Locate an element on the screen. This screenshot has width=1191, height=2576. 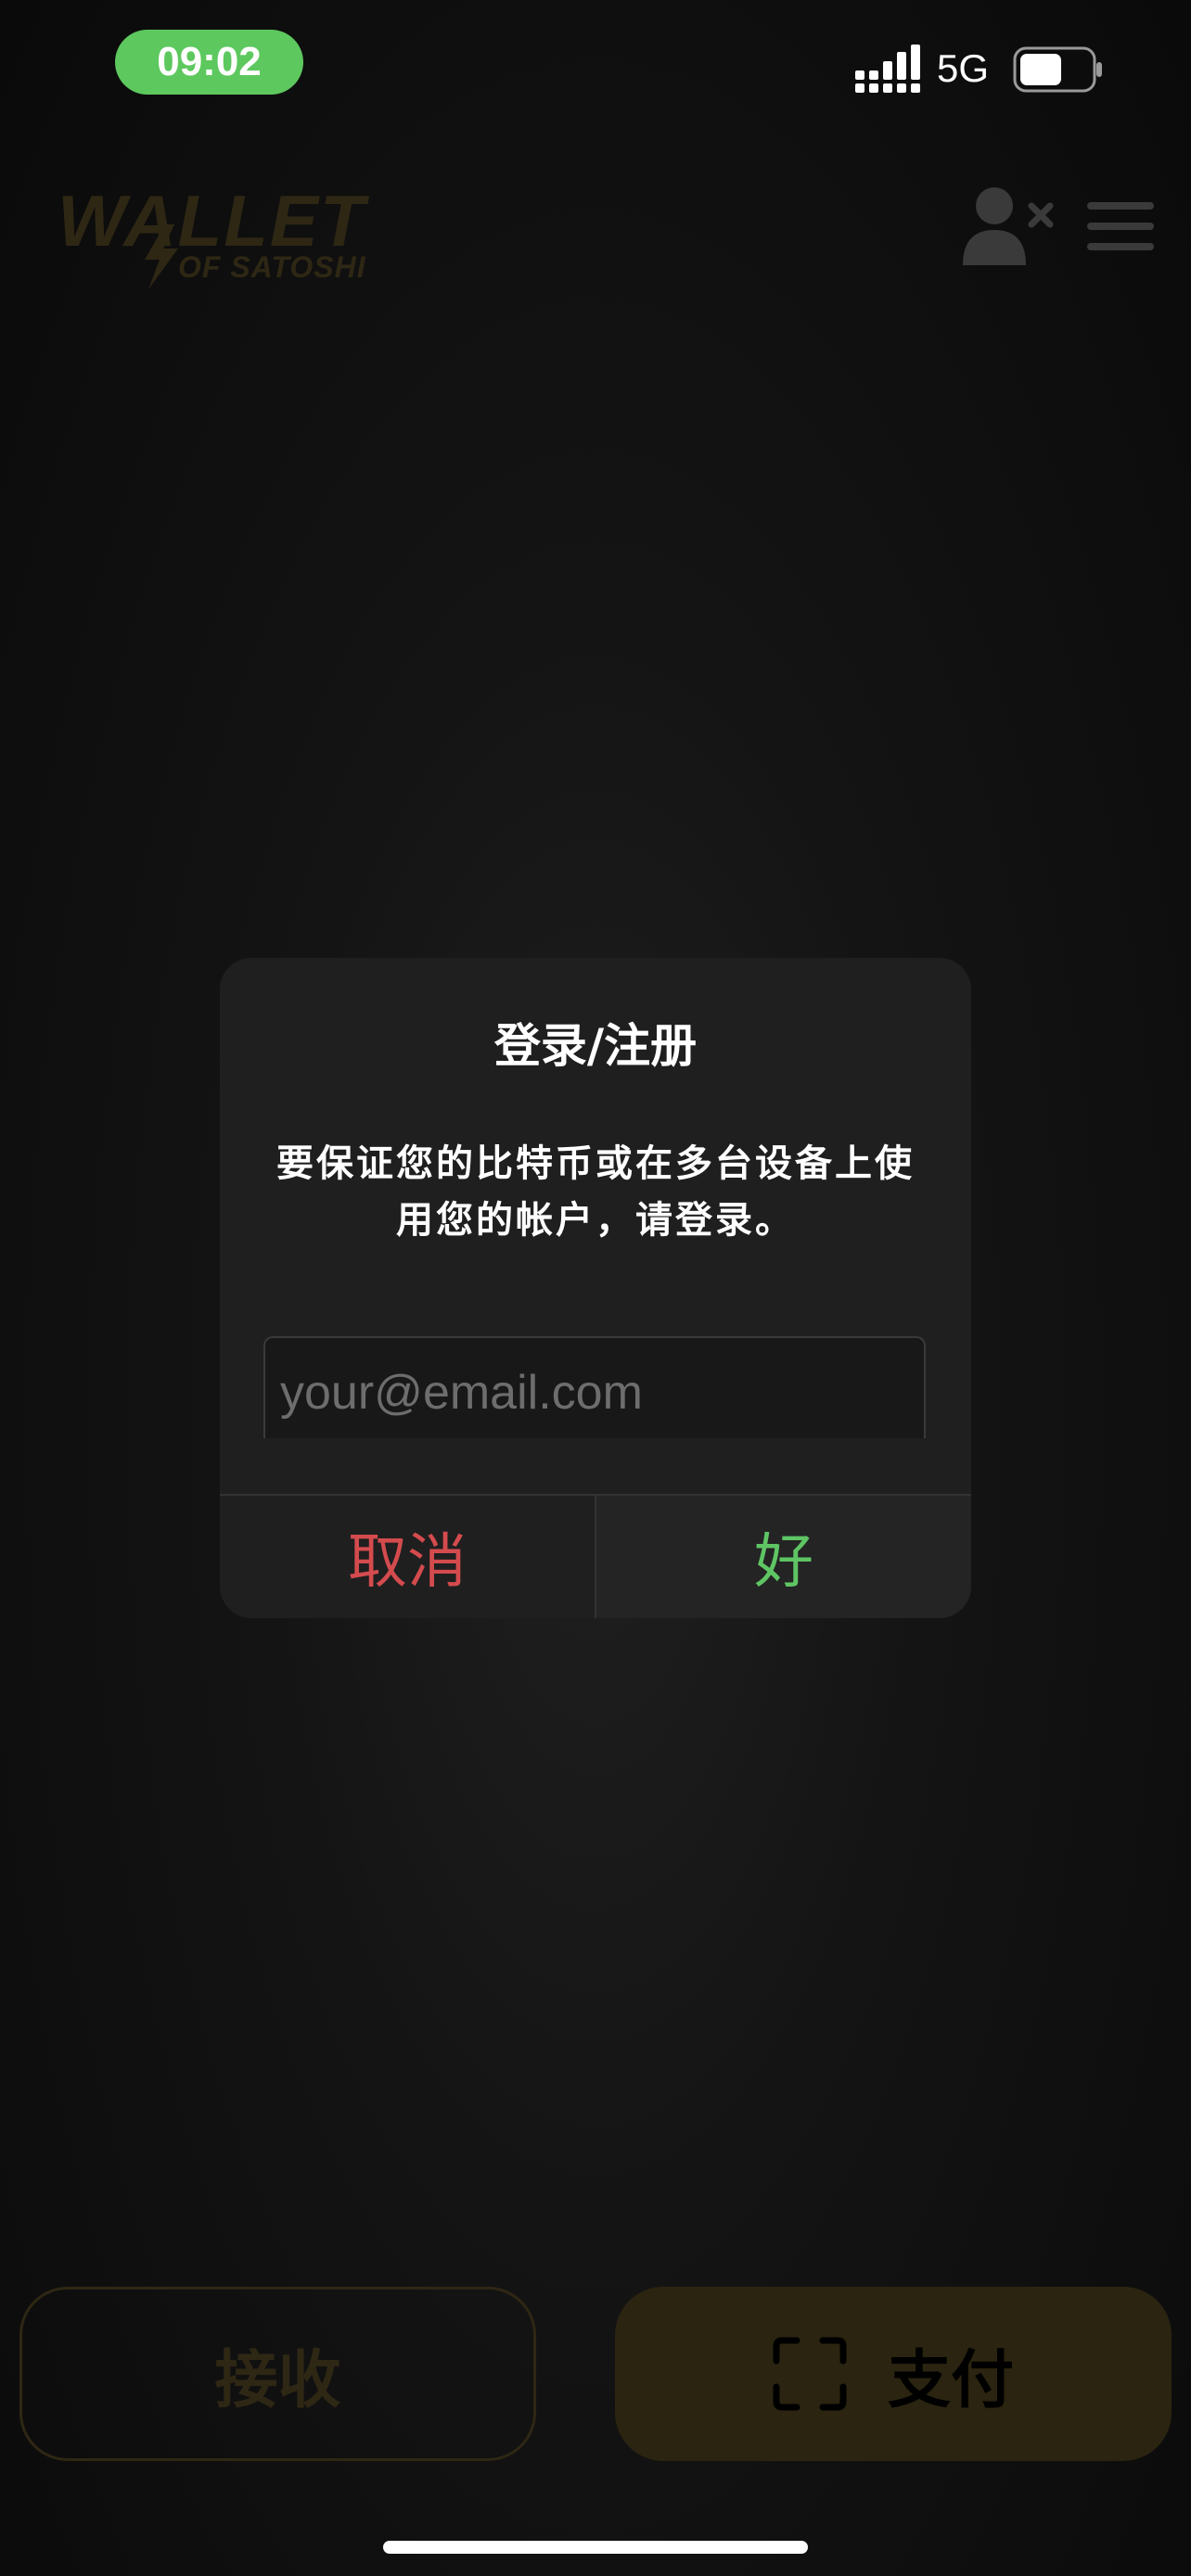
status-time: 09:02 is located at coordinates (209, 62).